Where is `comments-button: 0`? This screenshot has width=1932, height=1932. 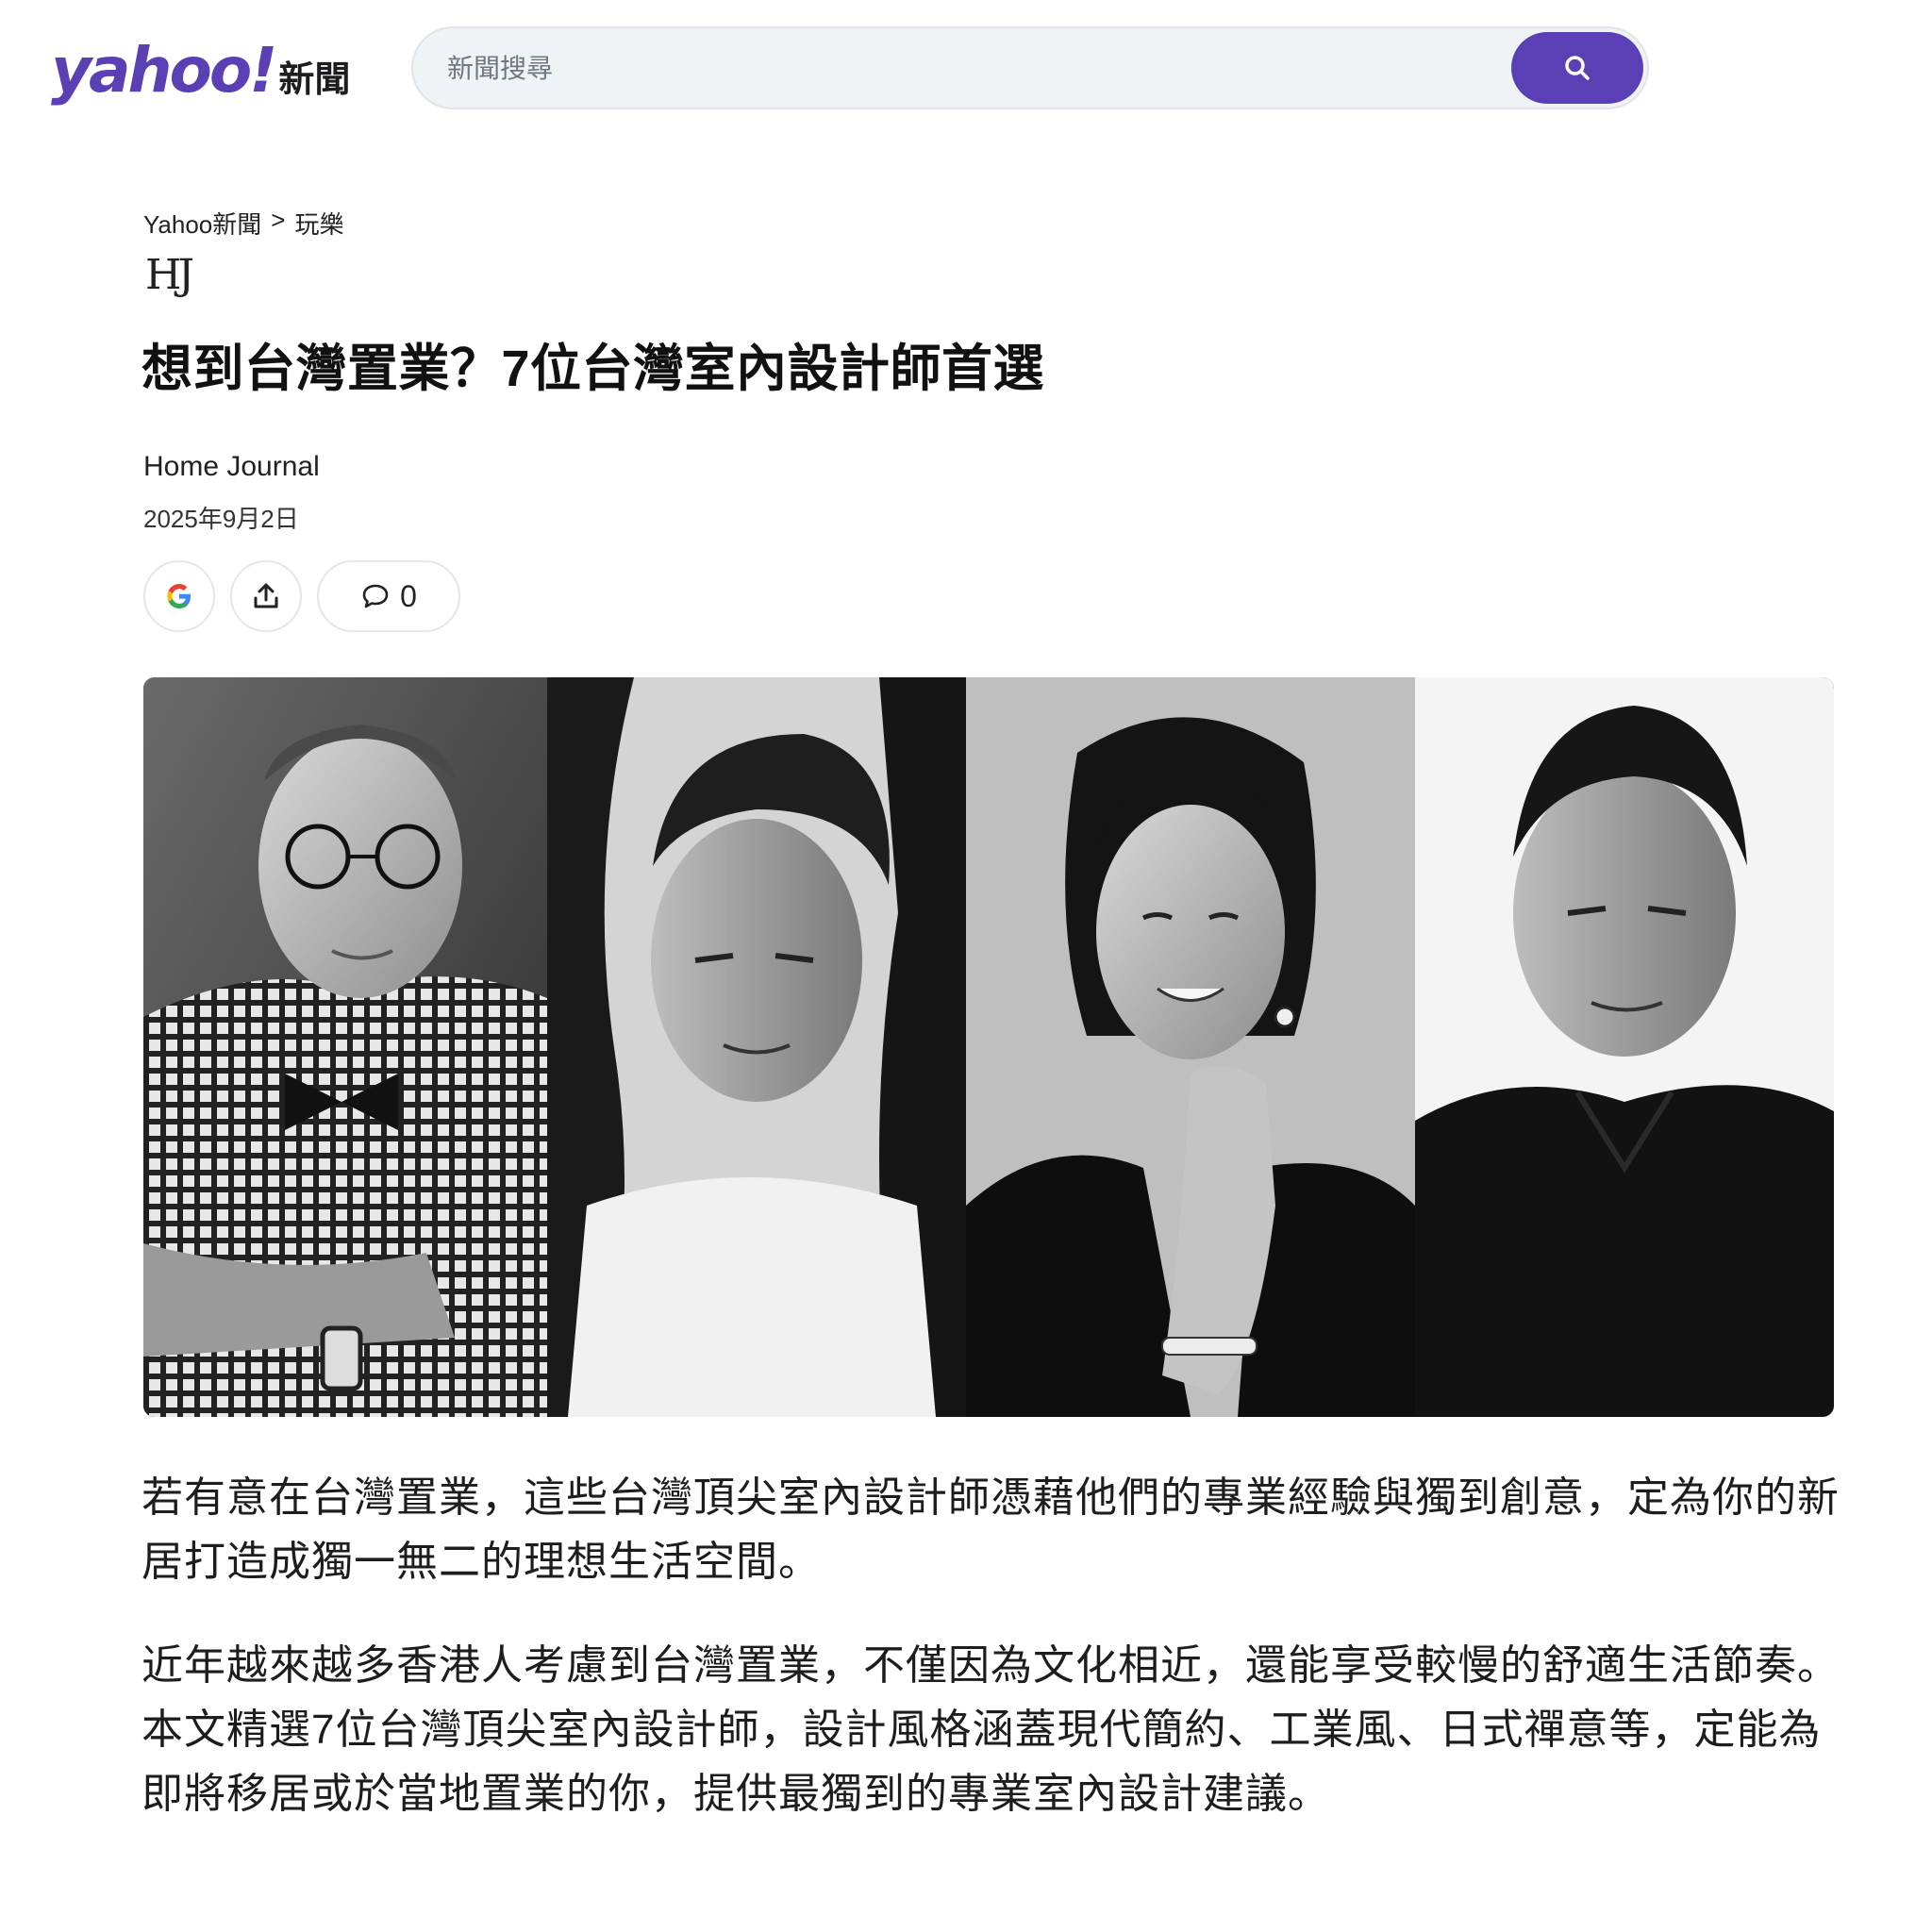
comments-button: 0 is located at coordinates (388, 596).